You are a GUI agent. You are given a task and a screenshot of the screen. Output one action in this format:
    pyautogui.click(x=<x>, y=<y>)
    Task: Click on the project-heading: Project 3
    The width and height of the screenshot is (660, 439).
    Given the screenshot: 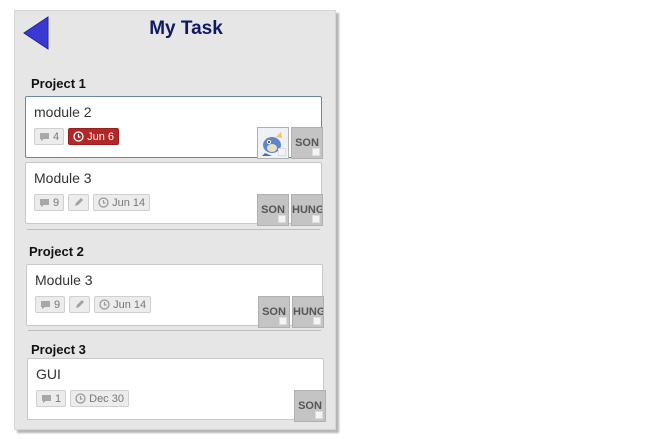 What is the action you would take?
    pyautogui.click(x=58, y=349)
    